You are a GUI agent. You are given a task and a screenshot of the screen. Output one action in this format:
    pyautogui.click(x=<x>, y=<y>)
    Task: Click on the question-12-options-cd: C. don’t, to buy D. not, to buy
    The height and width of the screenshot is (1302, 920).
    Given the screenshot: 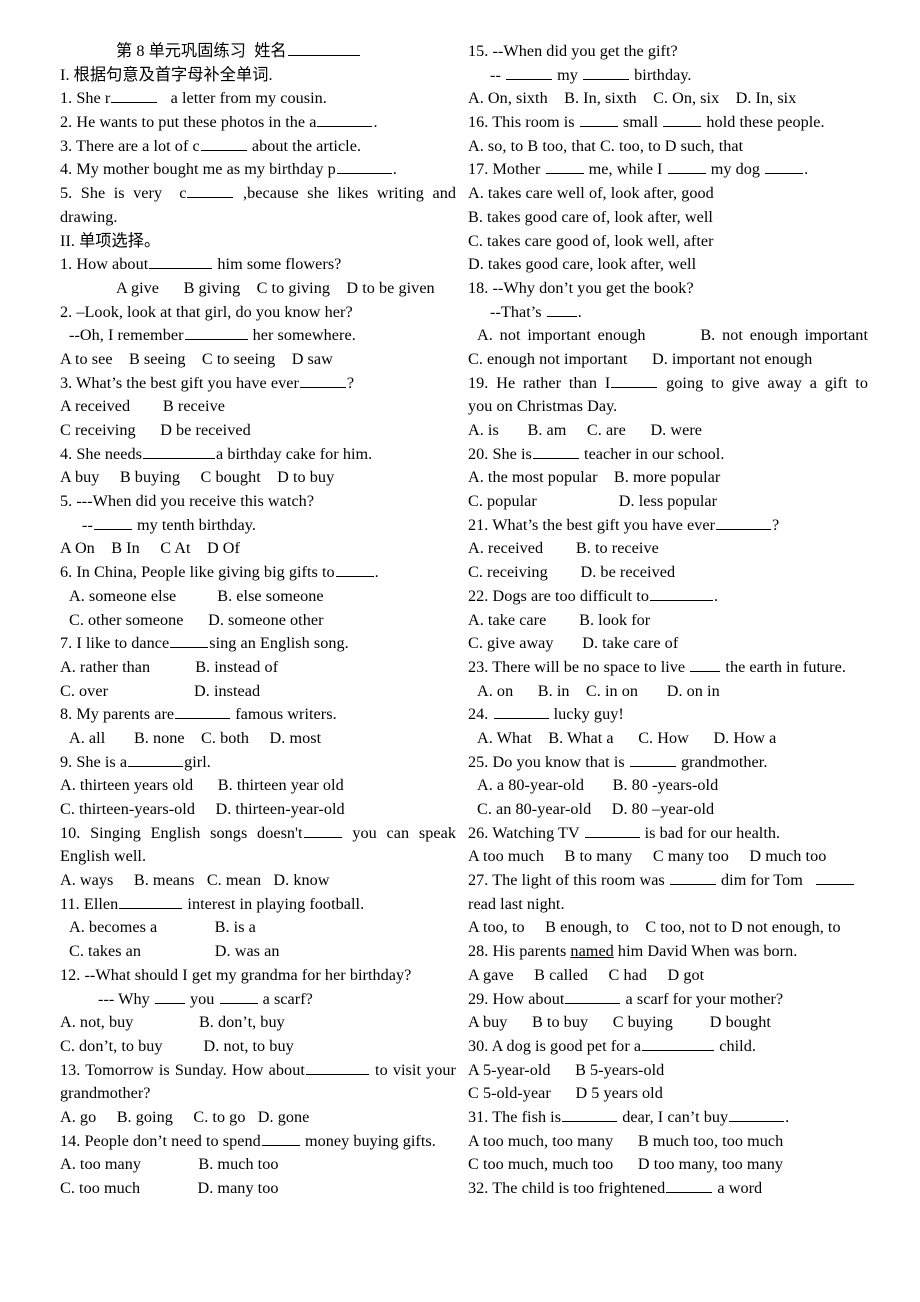 What is the action you would take?
    pyautogui.click(x=177, y=1045)
    